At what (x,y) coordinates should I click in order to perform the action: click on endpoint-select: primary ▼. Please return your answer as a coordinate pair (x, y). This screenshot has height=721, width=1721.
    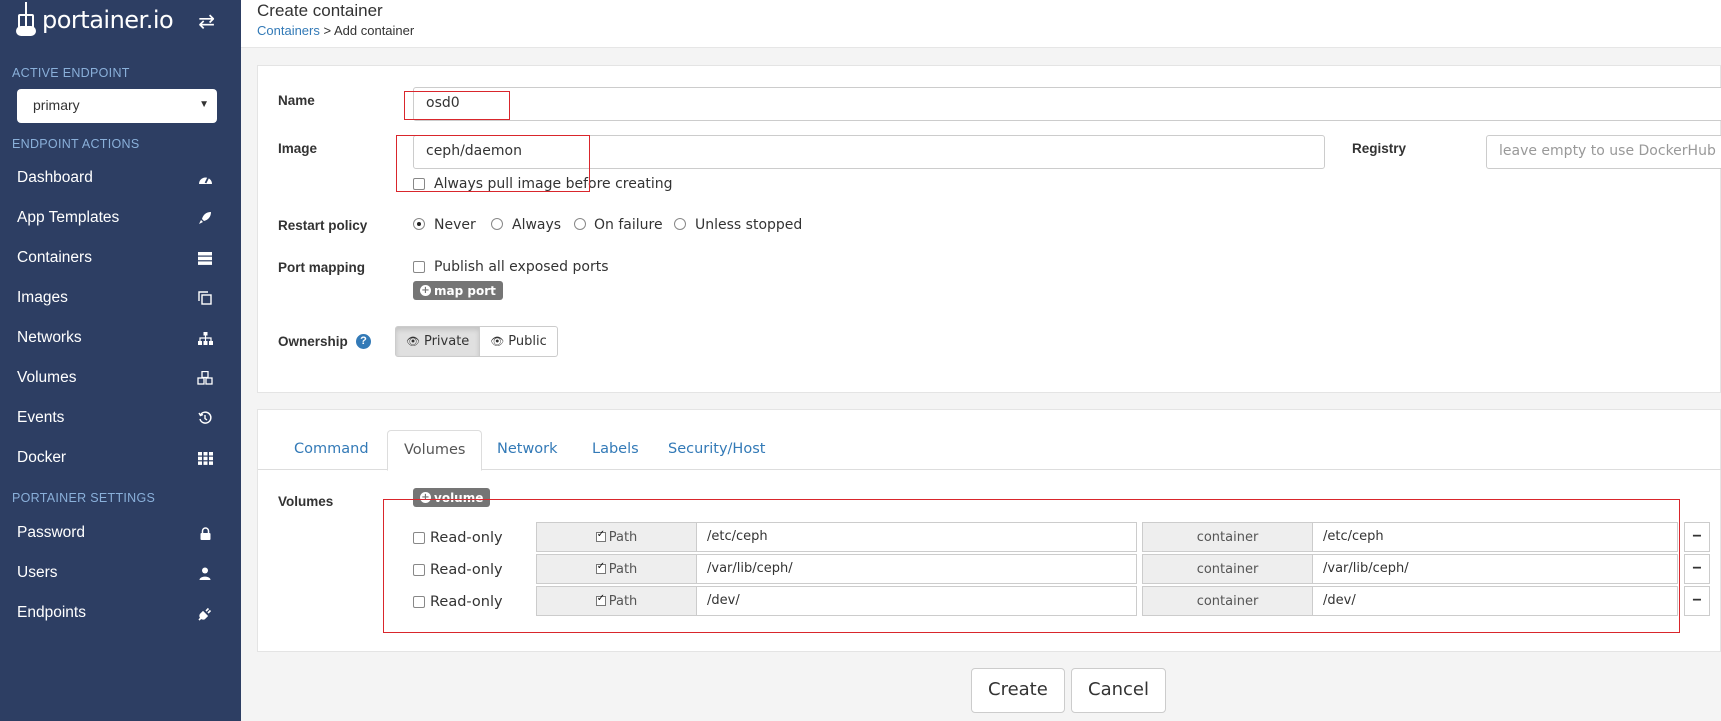
    Looking at the image, I should click on (117, 106).